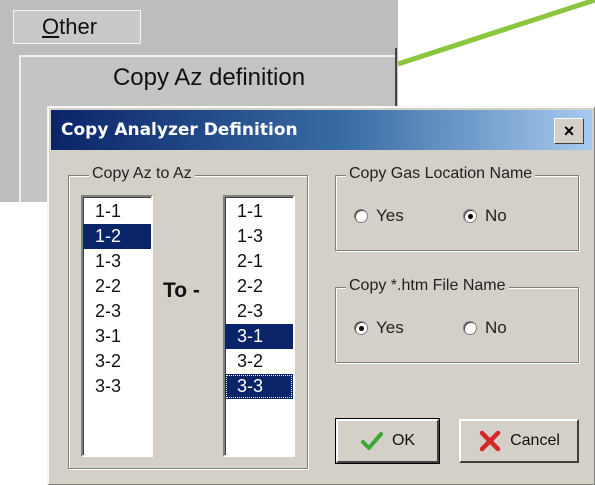 Image resolution: width=595 pixels, height=485 pixels. I want to click on gas-no-radio: No, so click(485, 216).